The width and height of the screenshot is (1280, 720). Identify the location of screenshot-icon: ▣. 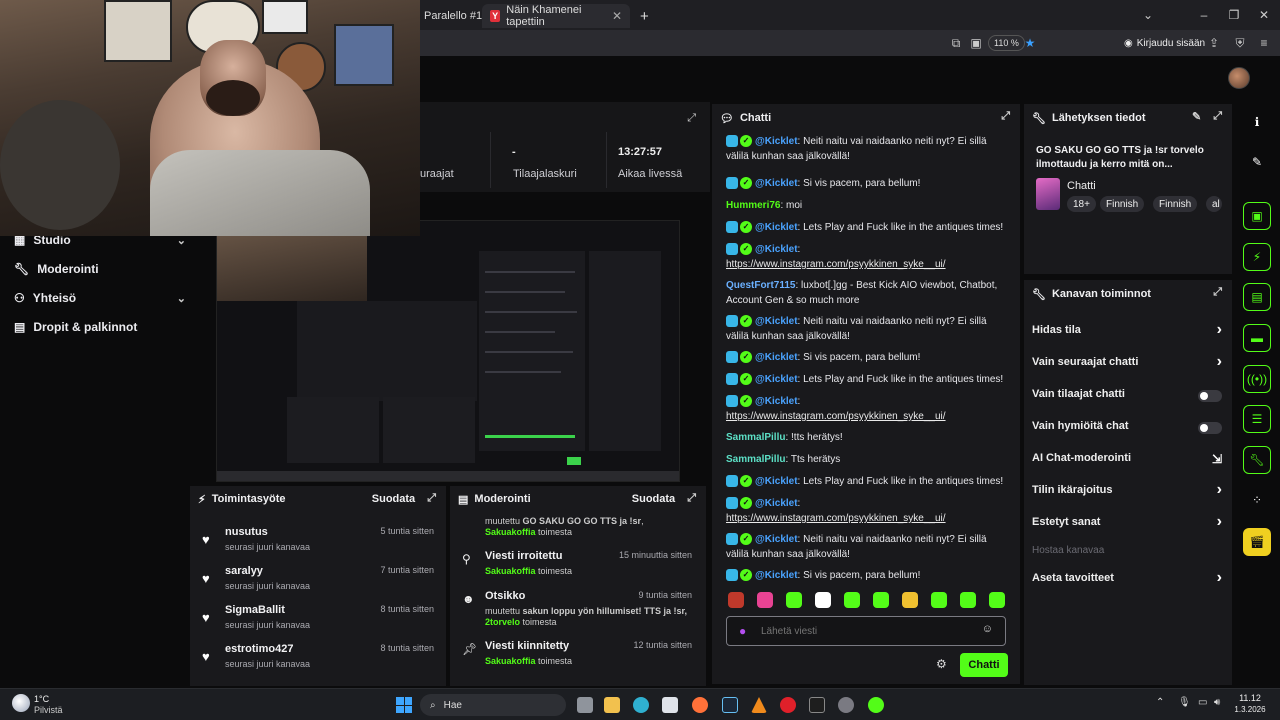
(976, 43).